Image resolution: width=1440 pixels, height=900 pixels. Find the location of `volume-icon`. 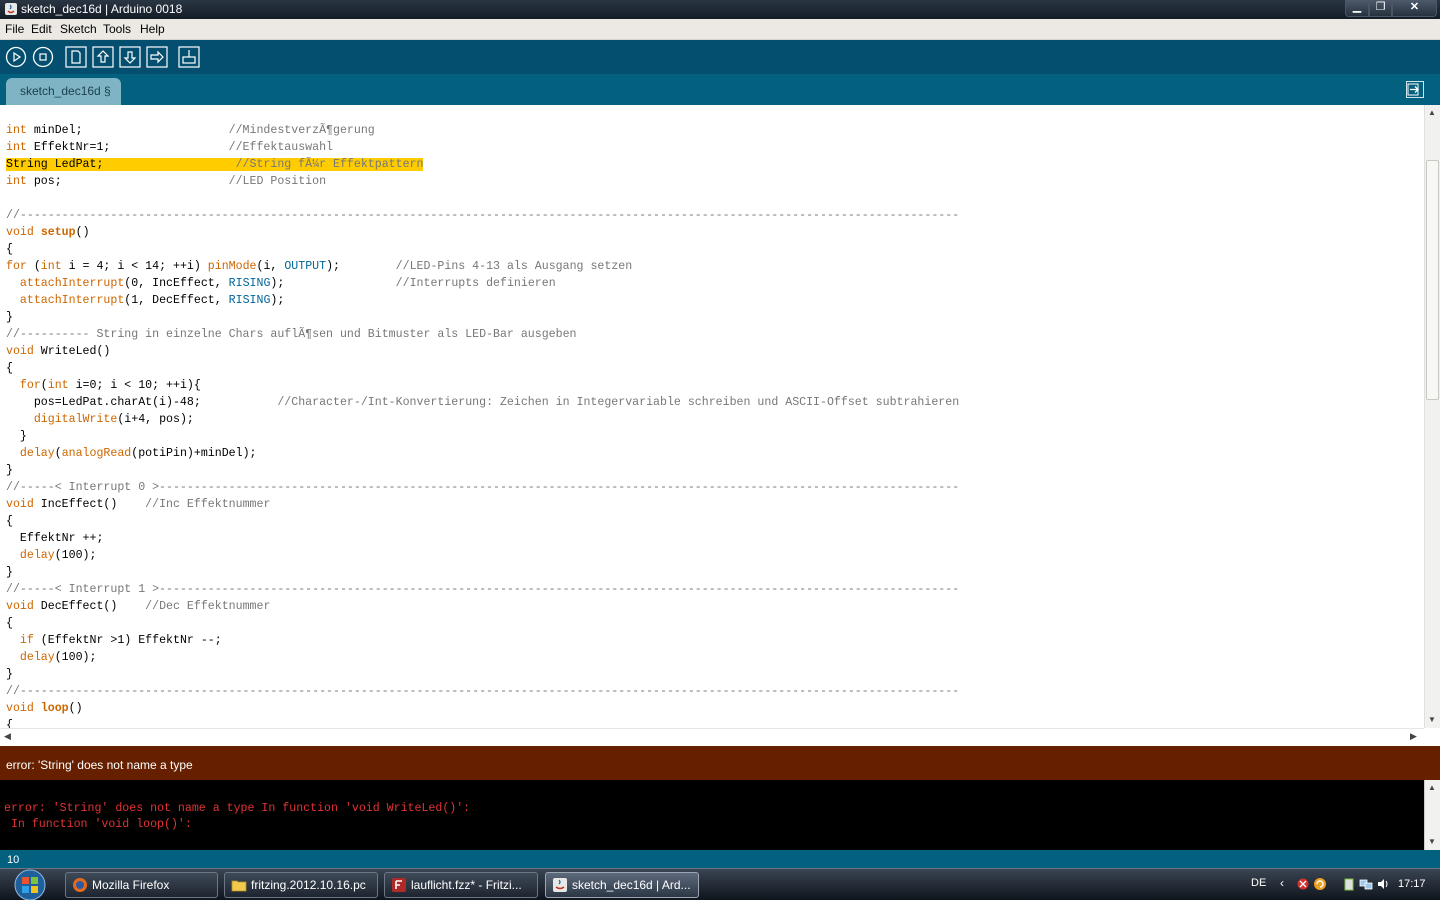

volume-icon is located at coordinates (1383, 884).